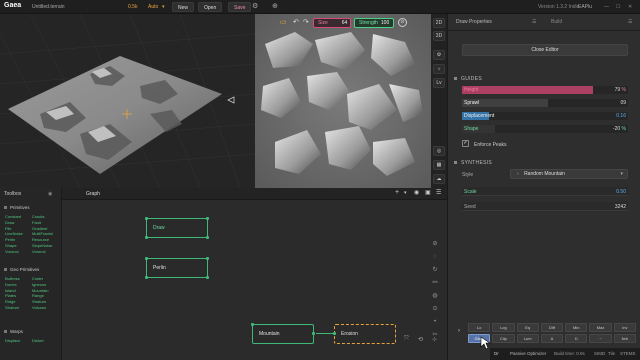  I want to click on maximize-icon: ☐, so click(618, 7).